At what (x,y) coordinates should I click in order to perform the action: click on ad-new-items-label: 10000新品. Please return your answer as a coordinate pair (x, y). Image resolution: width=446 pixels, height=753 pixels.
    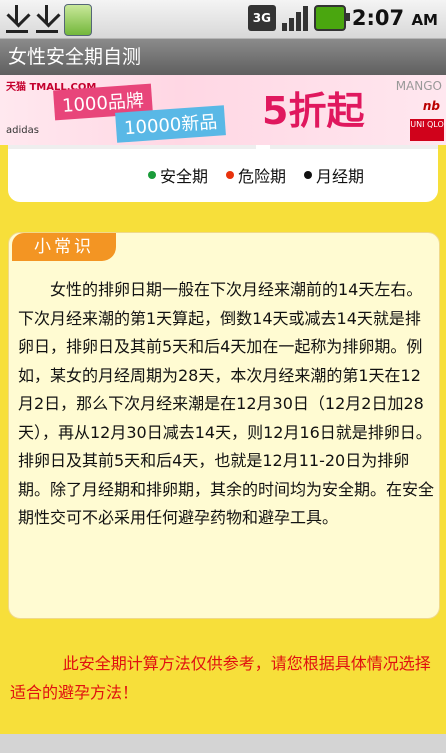
    Looking at the image, I should click on (171, 124).